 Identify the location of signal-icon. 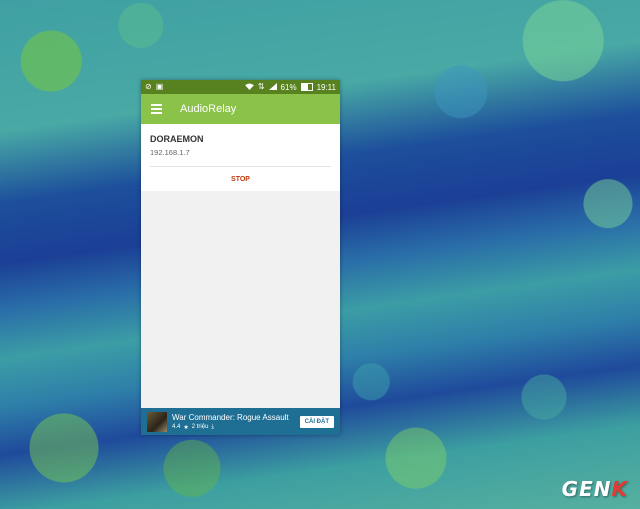
(272, 87).